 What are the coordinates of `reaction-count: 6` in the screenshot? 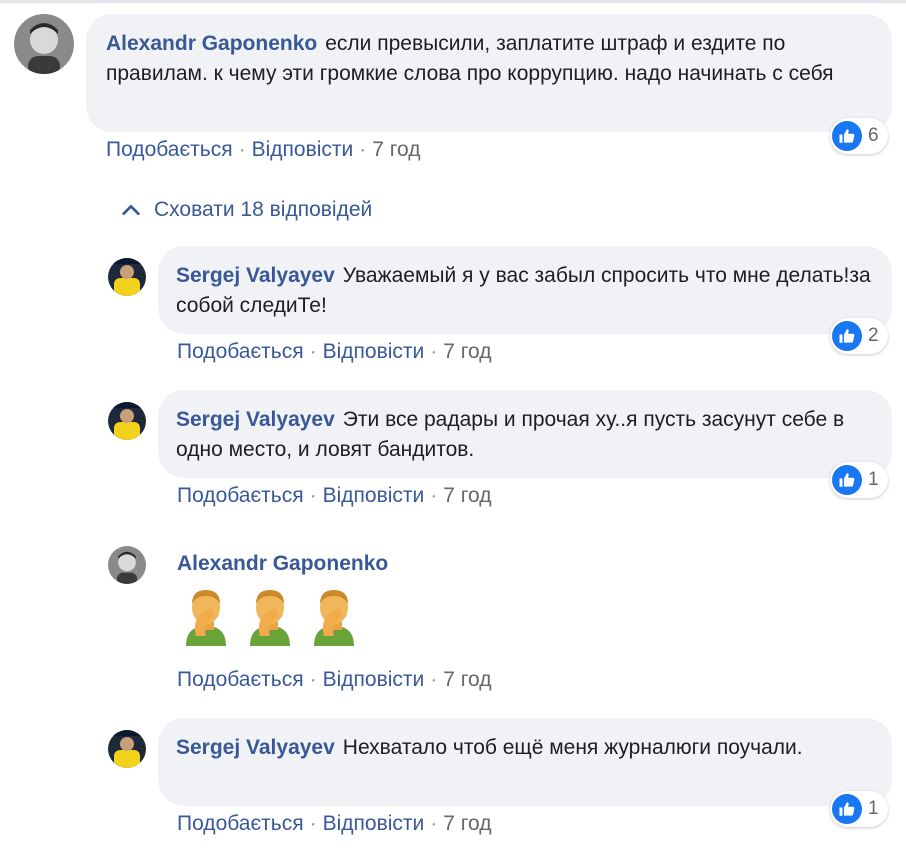 It's located at (873, 135).